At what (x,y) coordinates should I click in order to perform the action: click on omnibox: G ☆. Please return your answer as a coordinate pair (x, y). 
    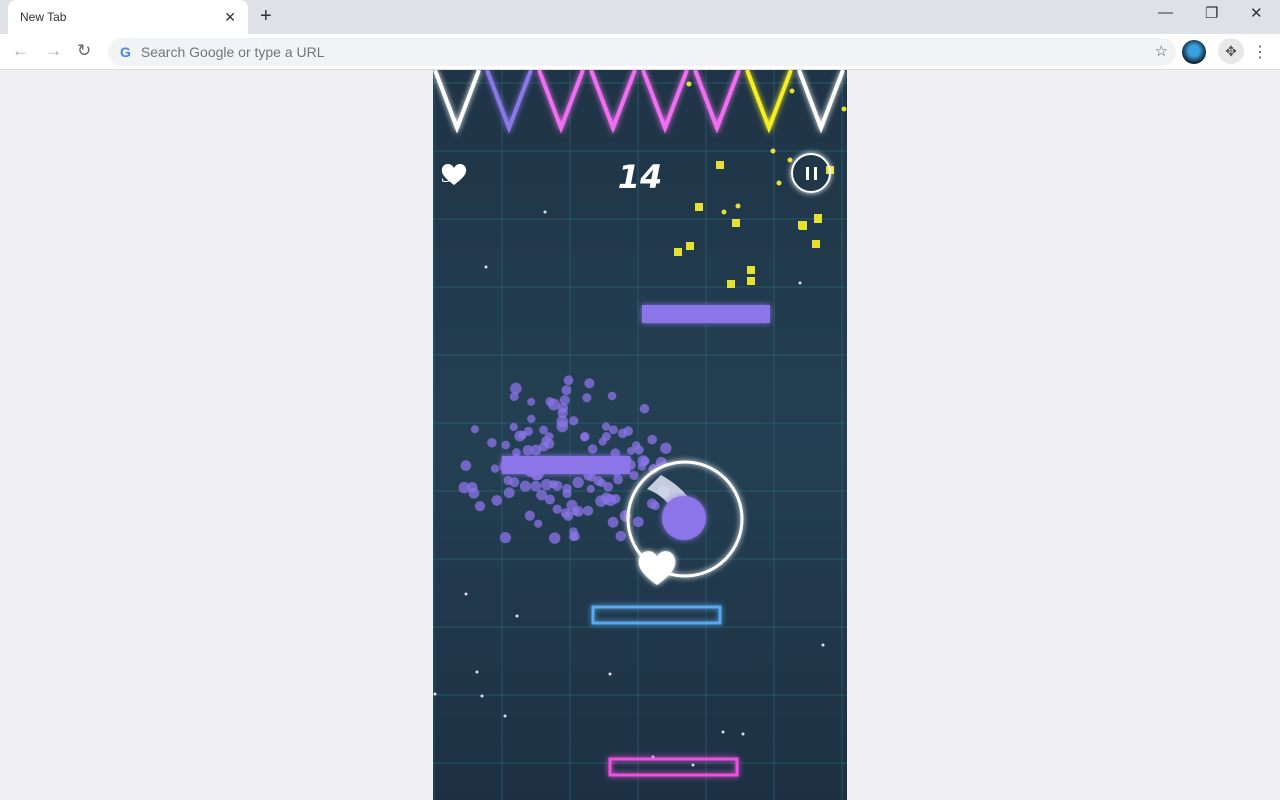
    Looking at the image, I should click on (642, 52).